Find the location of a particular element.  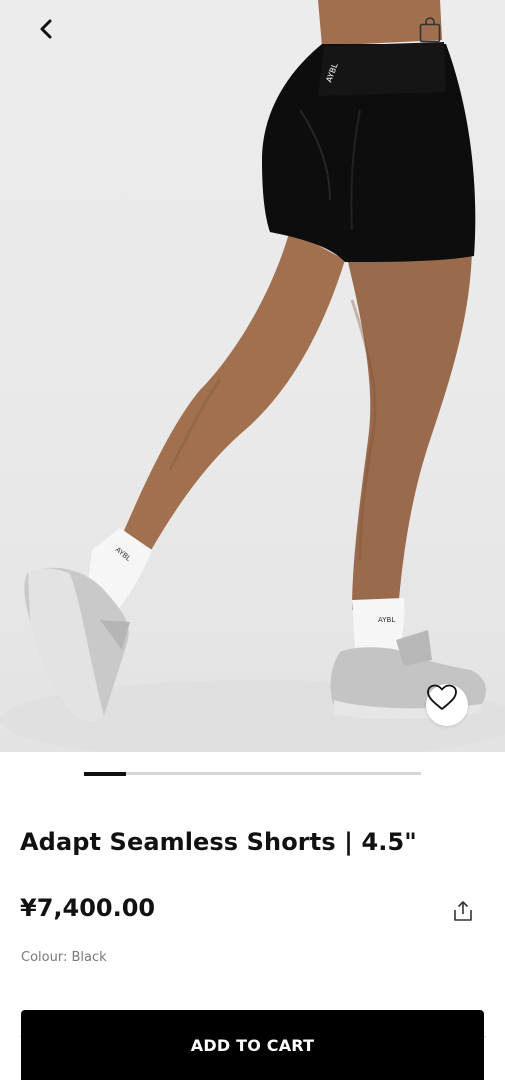

add-to-cart-button: ADD TO CART is located at coordinates (252, 1045).